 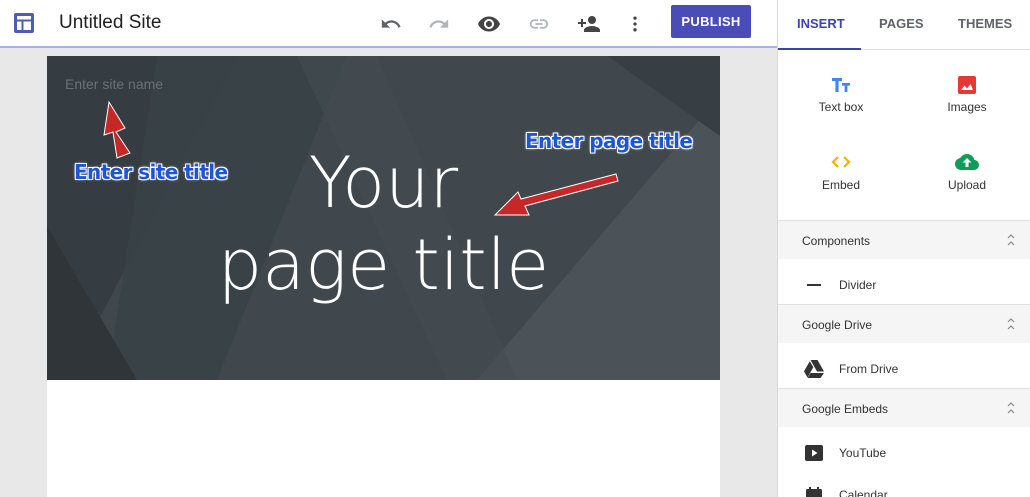 What do you see at coordinates (967, 107) in the screenshot?
I see `insert-images-label: Images` at bounding box center [967, 107].